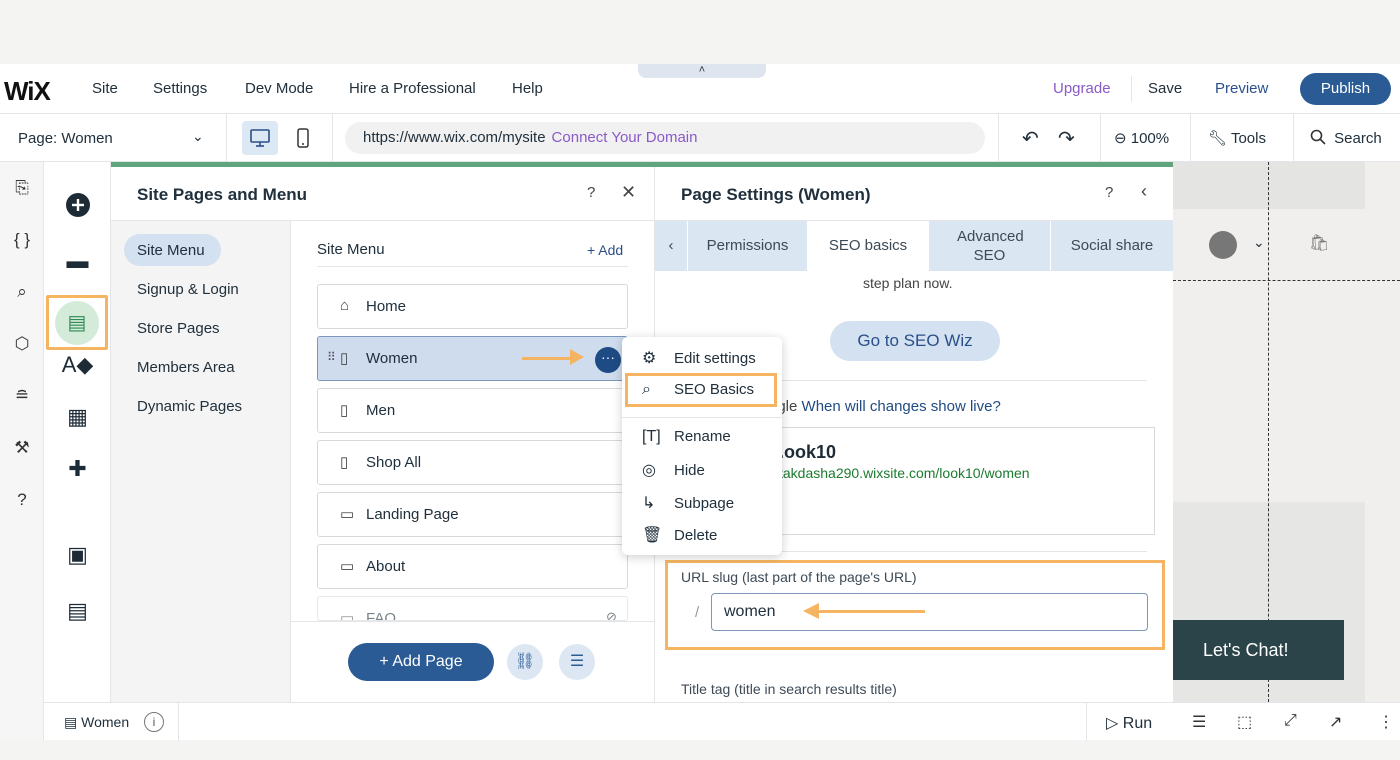 The image size is (1400, 760). What do you see at coordinates (686, 437) in the screenshot?
I see `menu-item-rename: [T] Rename` at bounding box center [686, 437].